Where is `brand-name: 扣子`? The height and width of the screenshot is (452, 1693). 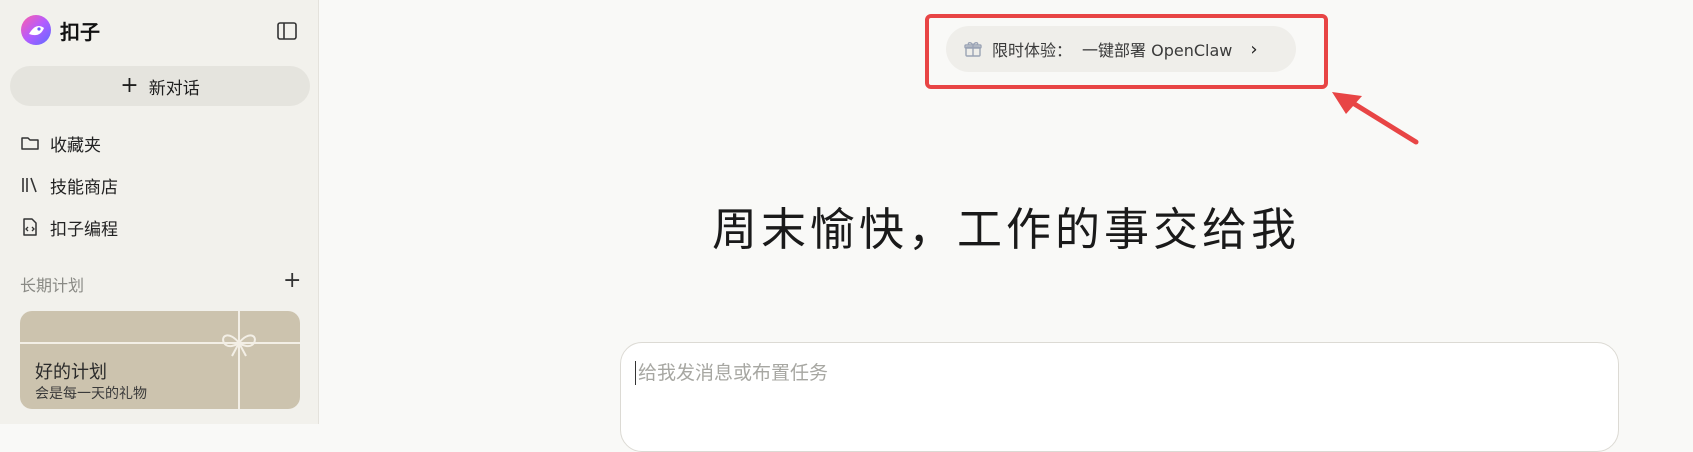
brand-name: 扣子 is located at coordinates (80, 31).